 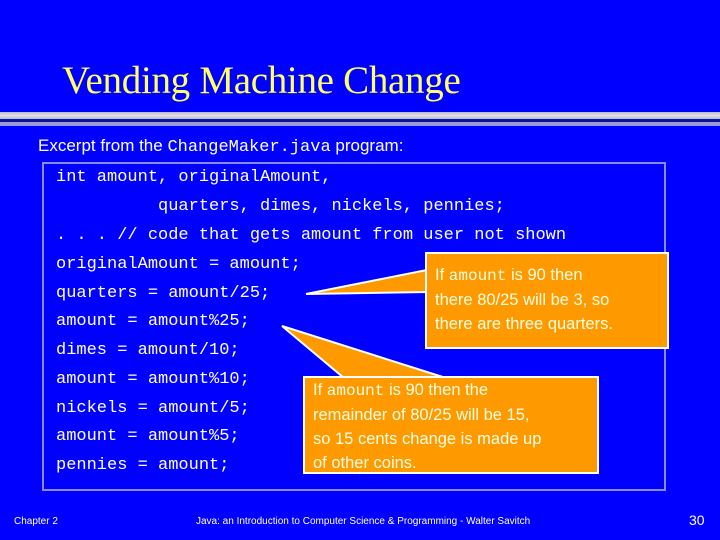 What do you see at coordinates (427, 439) in the screenshot?
I see `callout-remainder-line-3: so 15 cents change is made up` at bounding box center [427, 439].